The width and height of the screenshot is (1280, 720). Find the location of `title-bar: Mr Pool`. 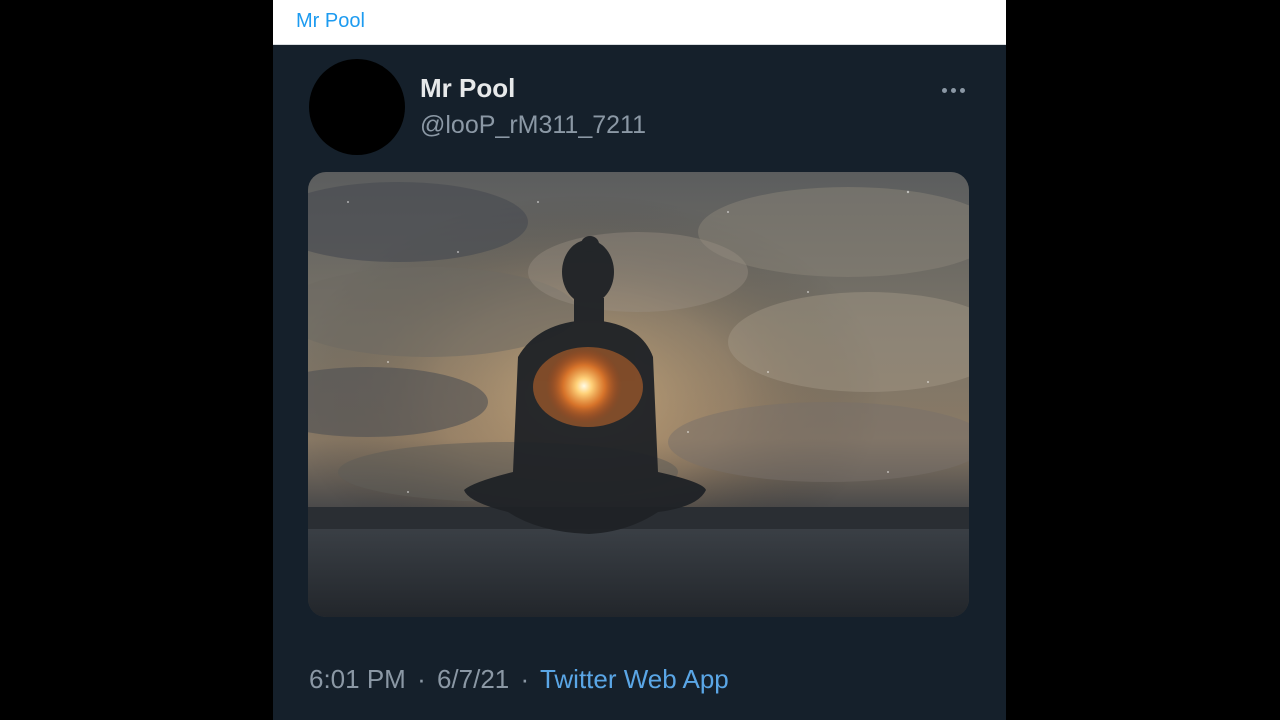

title-bar: Mr Pool is located at coordinates (639, 22).